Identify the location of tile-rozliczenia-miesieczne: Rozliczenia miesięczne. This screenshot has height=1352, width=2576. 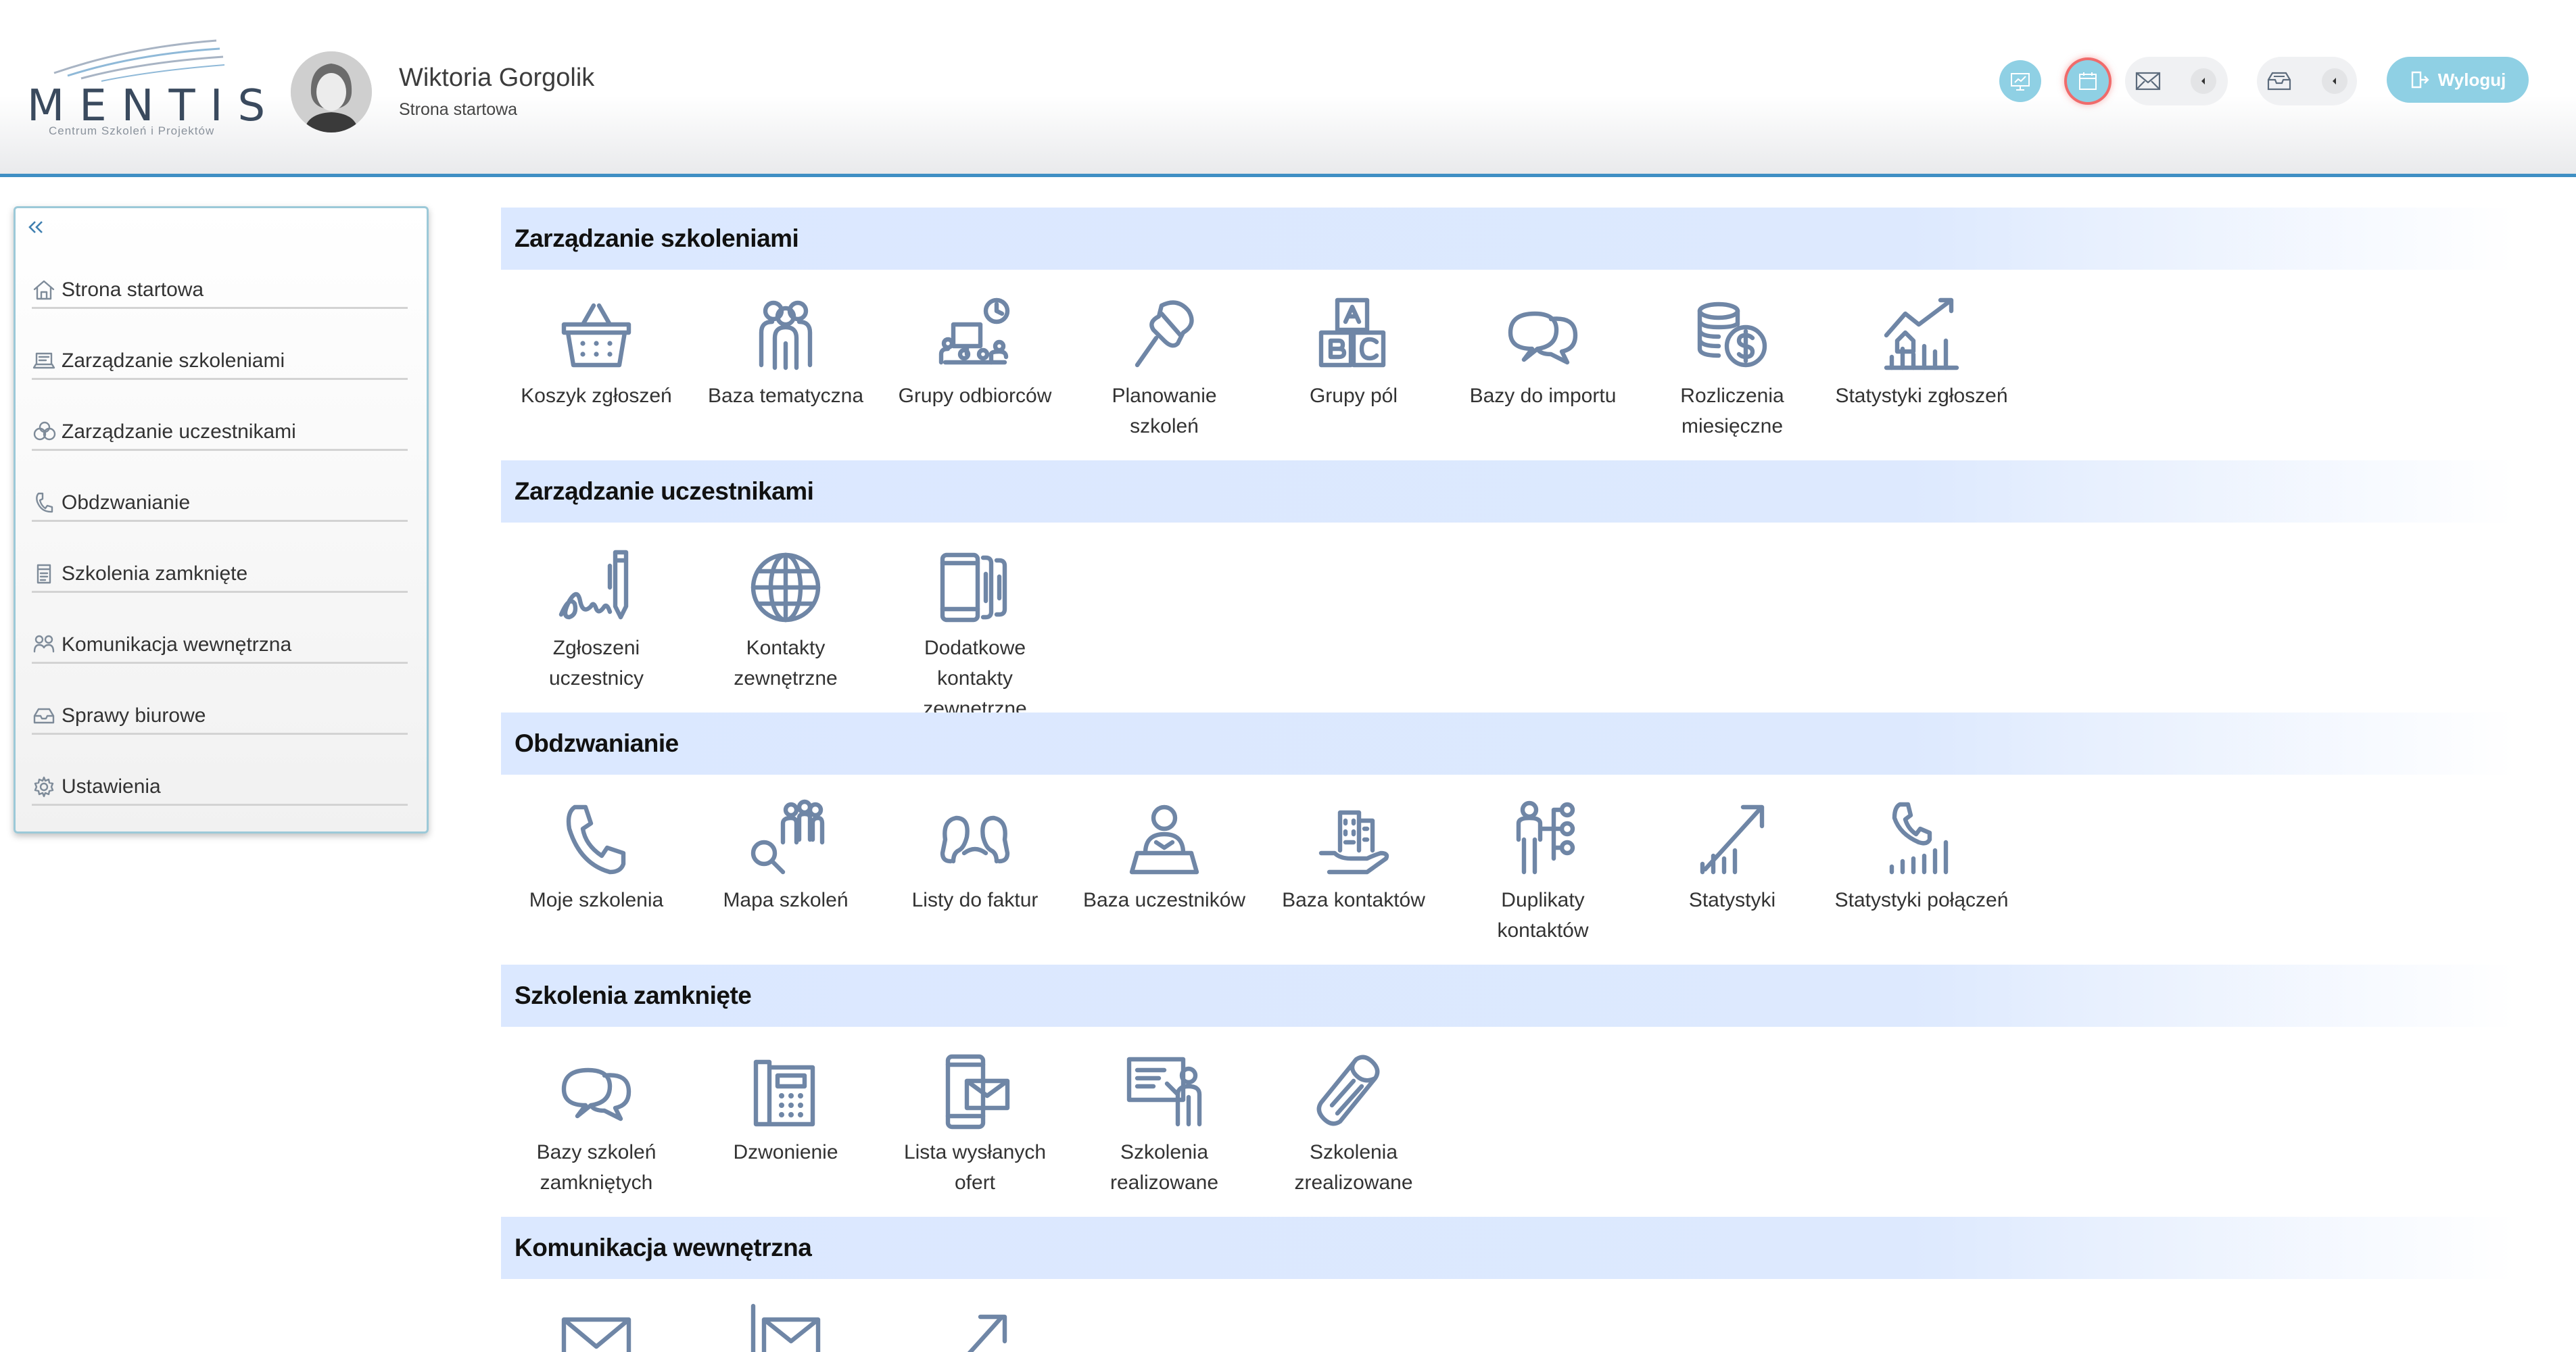
(1732, 374).